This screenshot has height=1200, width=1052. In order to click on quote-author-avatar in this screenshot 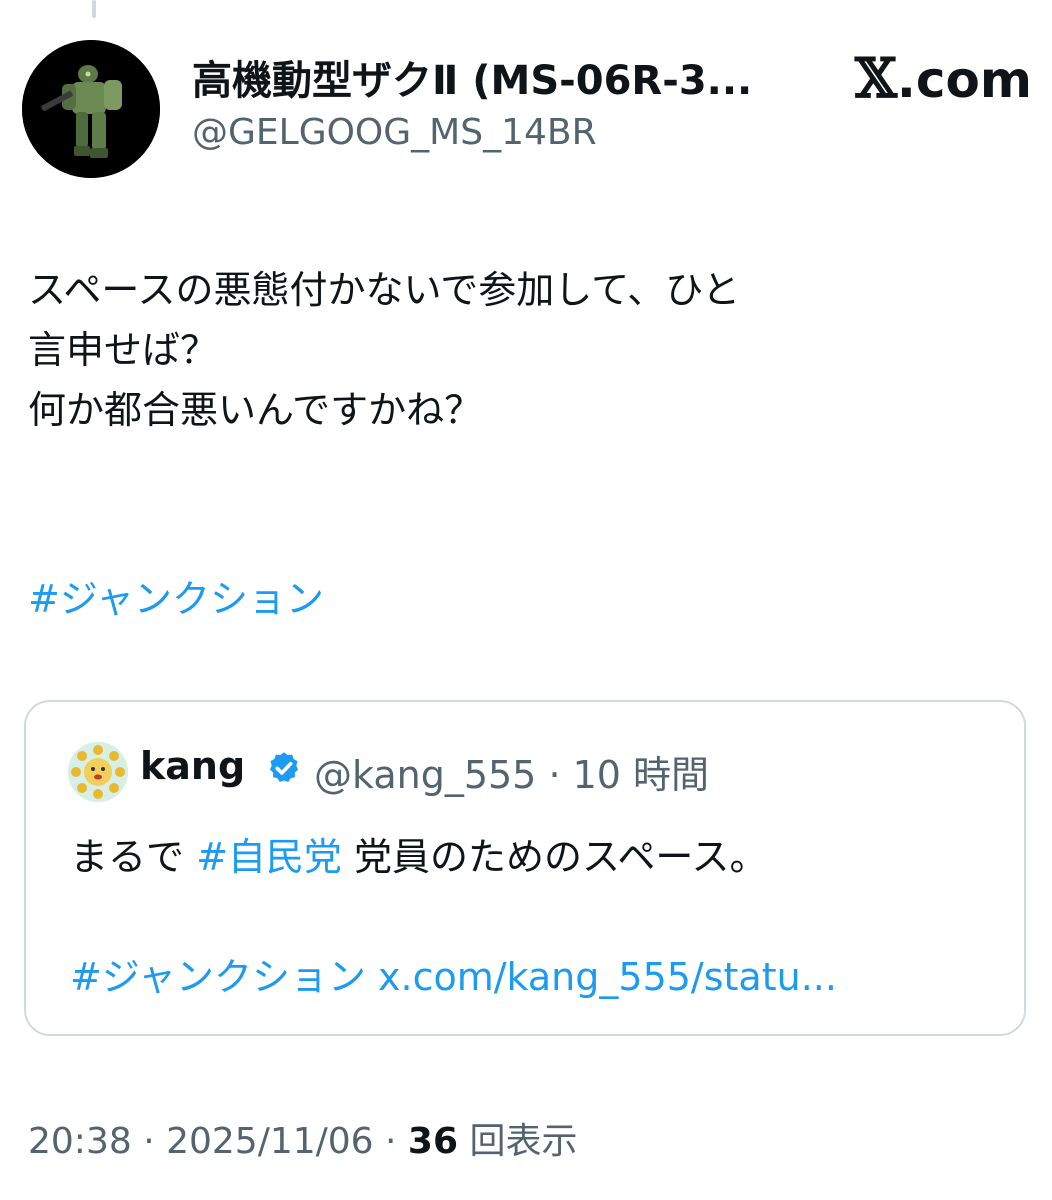, I will do `click(98, 772)`.